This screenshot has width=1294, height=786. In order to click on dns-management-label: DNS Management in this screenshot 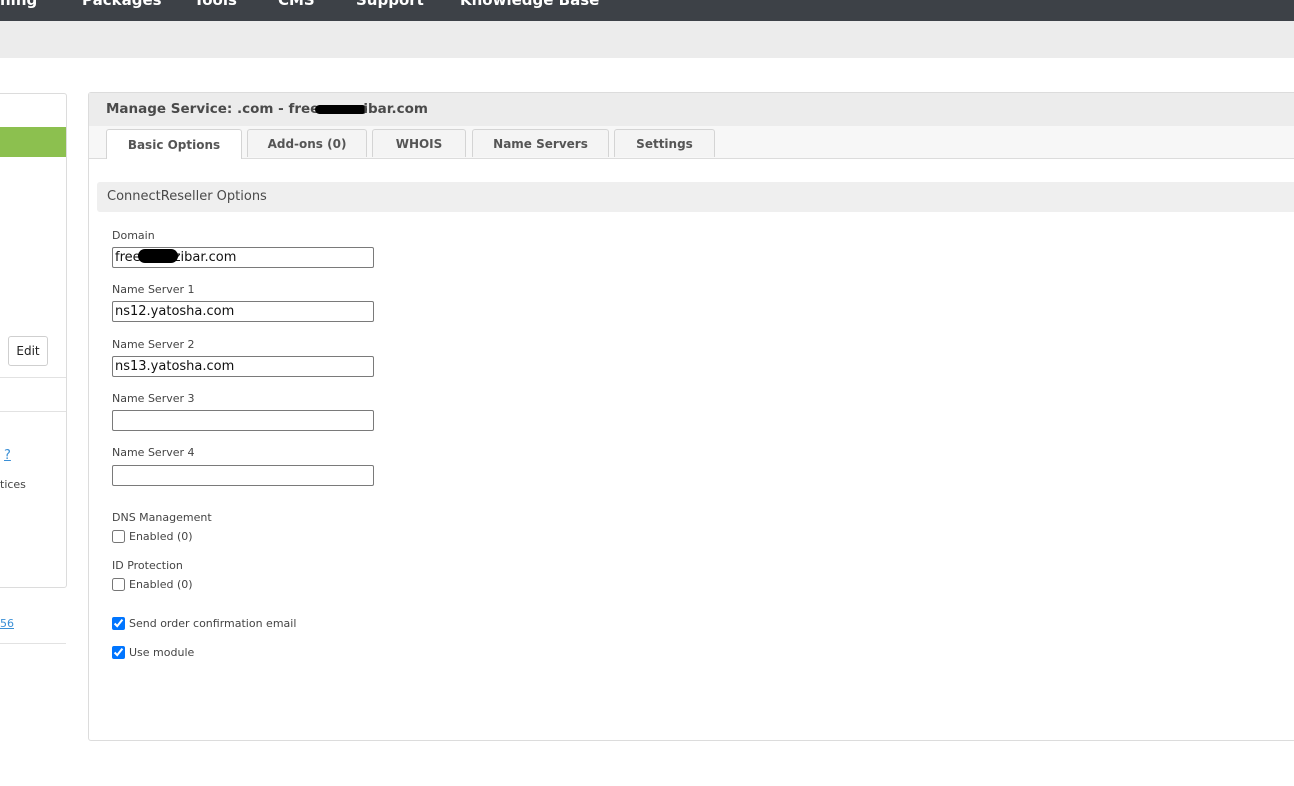, I will do `click(162, 517)`.